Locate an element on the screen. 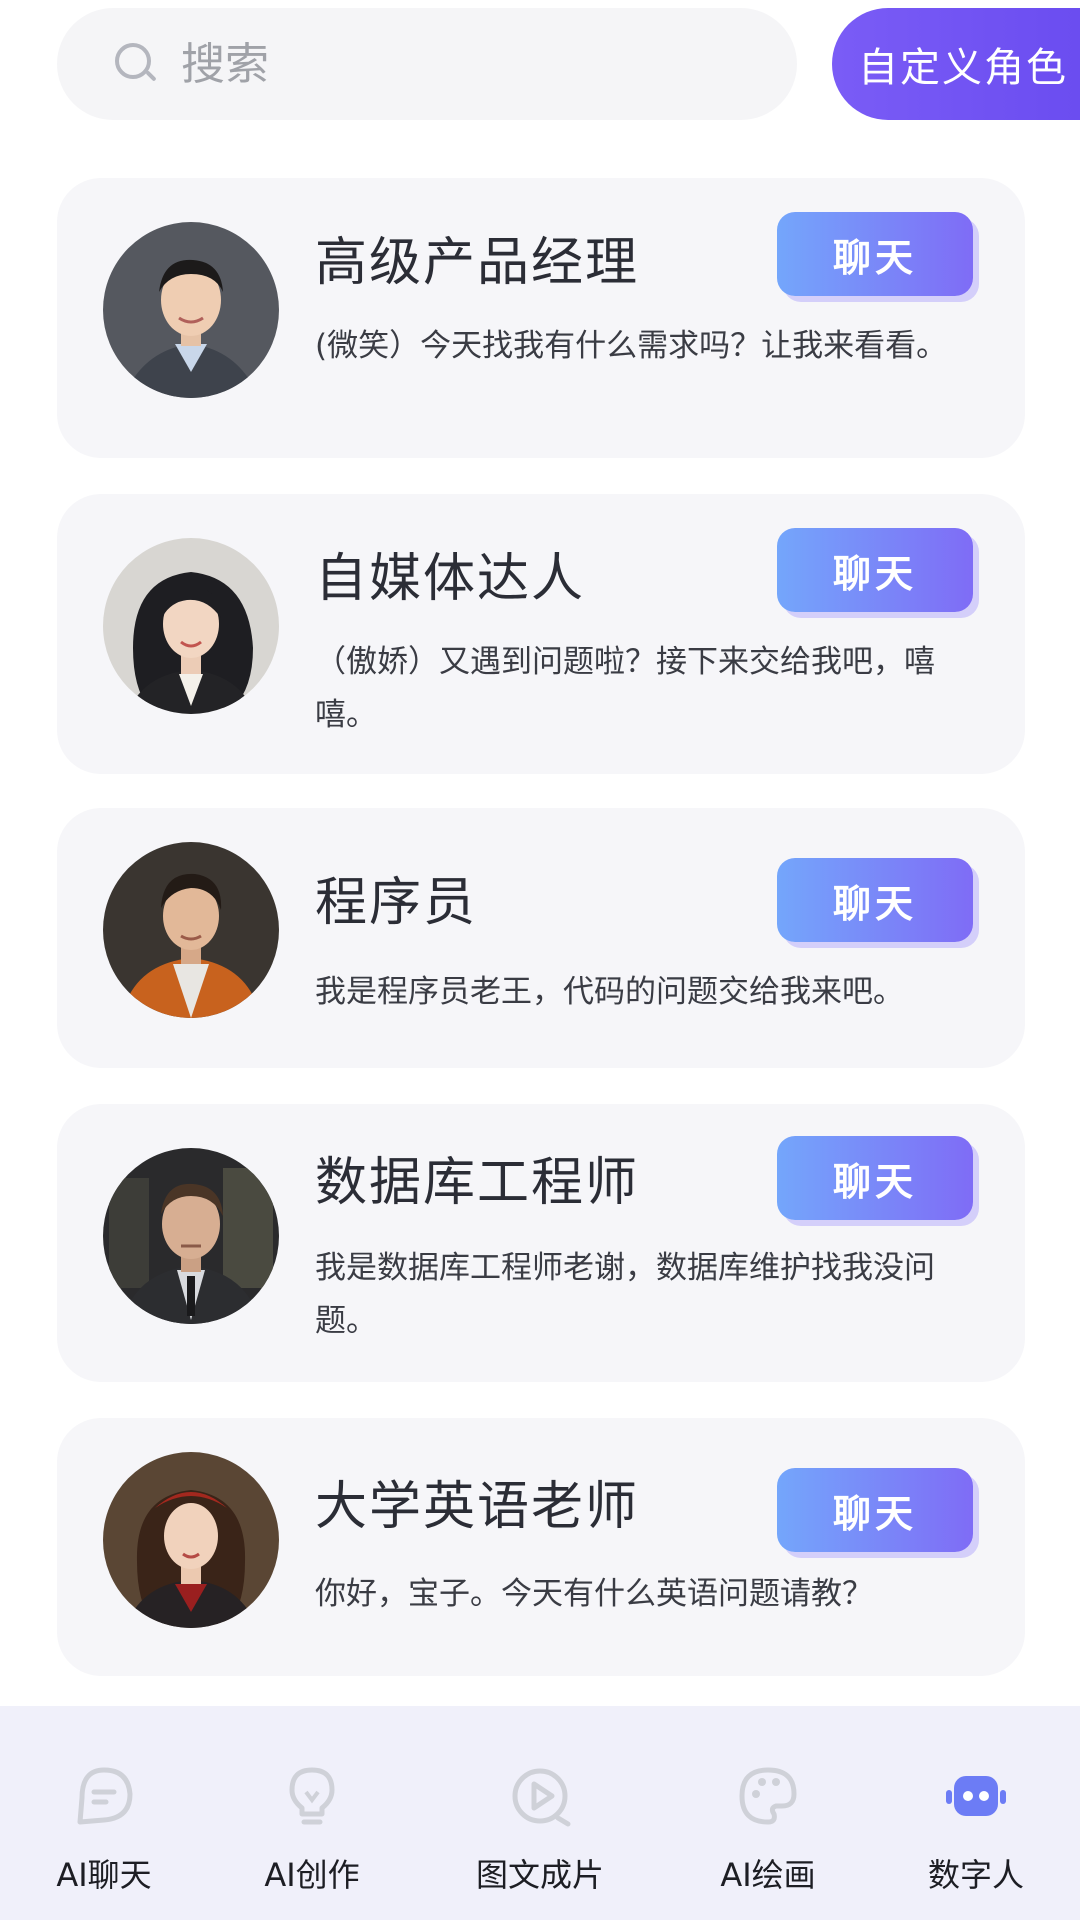 The width and height of the screenshot is (1080, 1920). robot-icon is located at coordinates (976, 1796).